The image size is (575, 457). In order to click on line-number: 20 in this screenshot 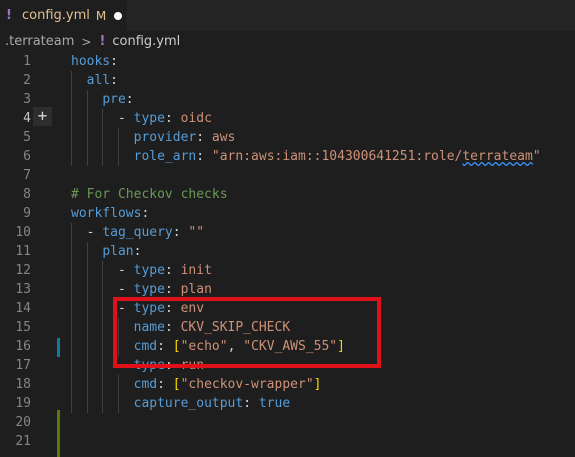, I will do `click(23, 422)`.